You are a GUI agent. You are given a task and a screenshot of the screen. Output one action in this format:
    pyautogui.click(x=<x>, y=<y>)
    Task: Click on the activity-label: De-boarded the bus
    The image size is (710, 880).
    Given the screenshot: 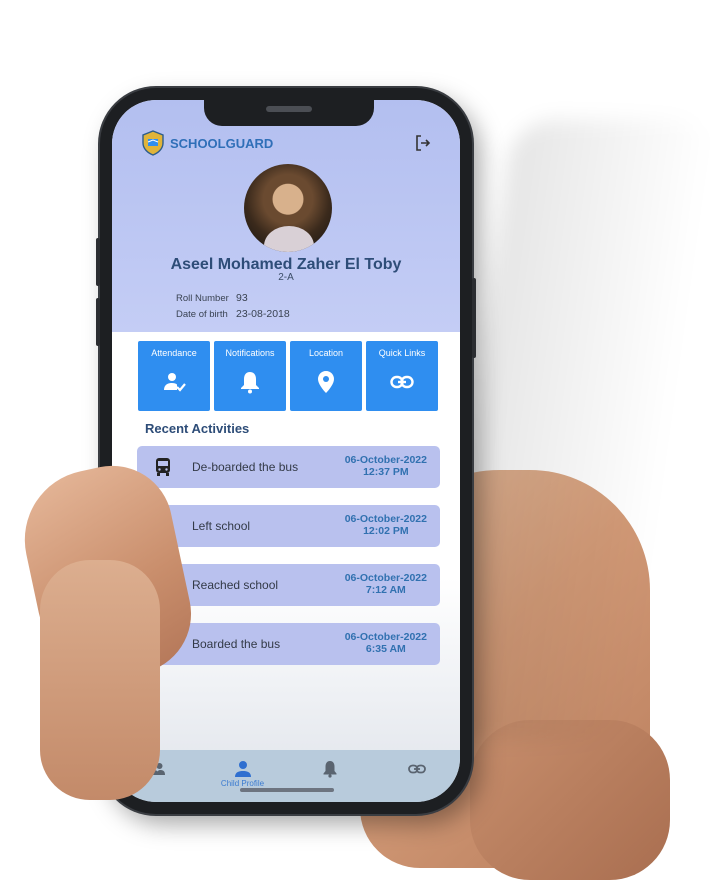 What is the action you would take?
    pyautogui.click(x=245, y=467)
    